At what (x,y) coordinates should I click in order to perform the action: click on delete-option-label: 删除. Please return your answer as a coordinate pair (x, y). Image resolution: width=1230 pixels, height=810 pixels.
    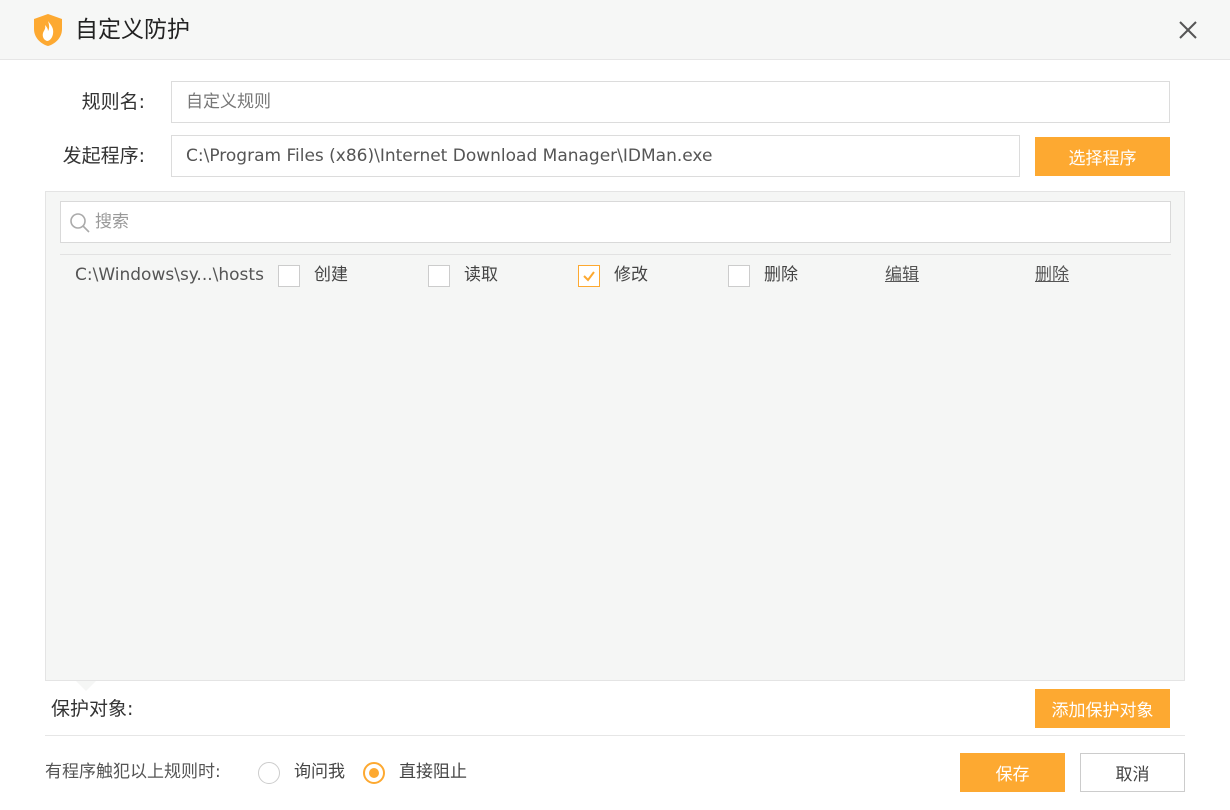
    Looking at the image, I should click on (781, 275).